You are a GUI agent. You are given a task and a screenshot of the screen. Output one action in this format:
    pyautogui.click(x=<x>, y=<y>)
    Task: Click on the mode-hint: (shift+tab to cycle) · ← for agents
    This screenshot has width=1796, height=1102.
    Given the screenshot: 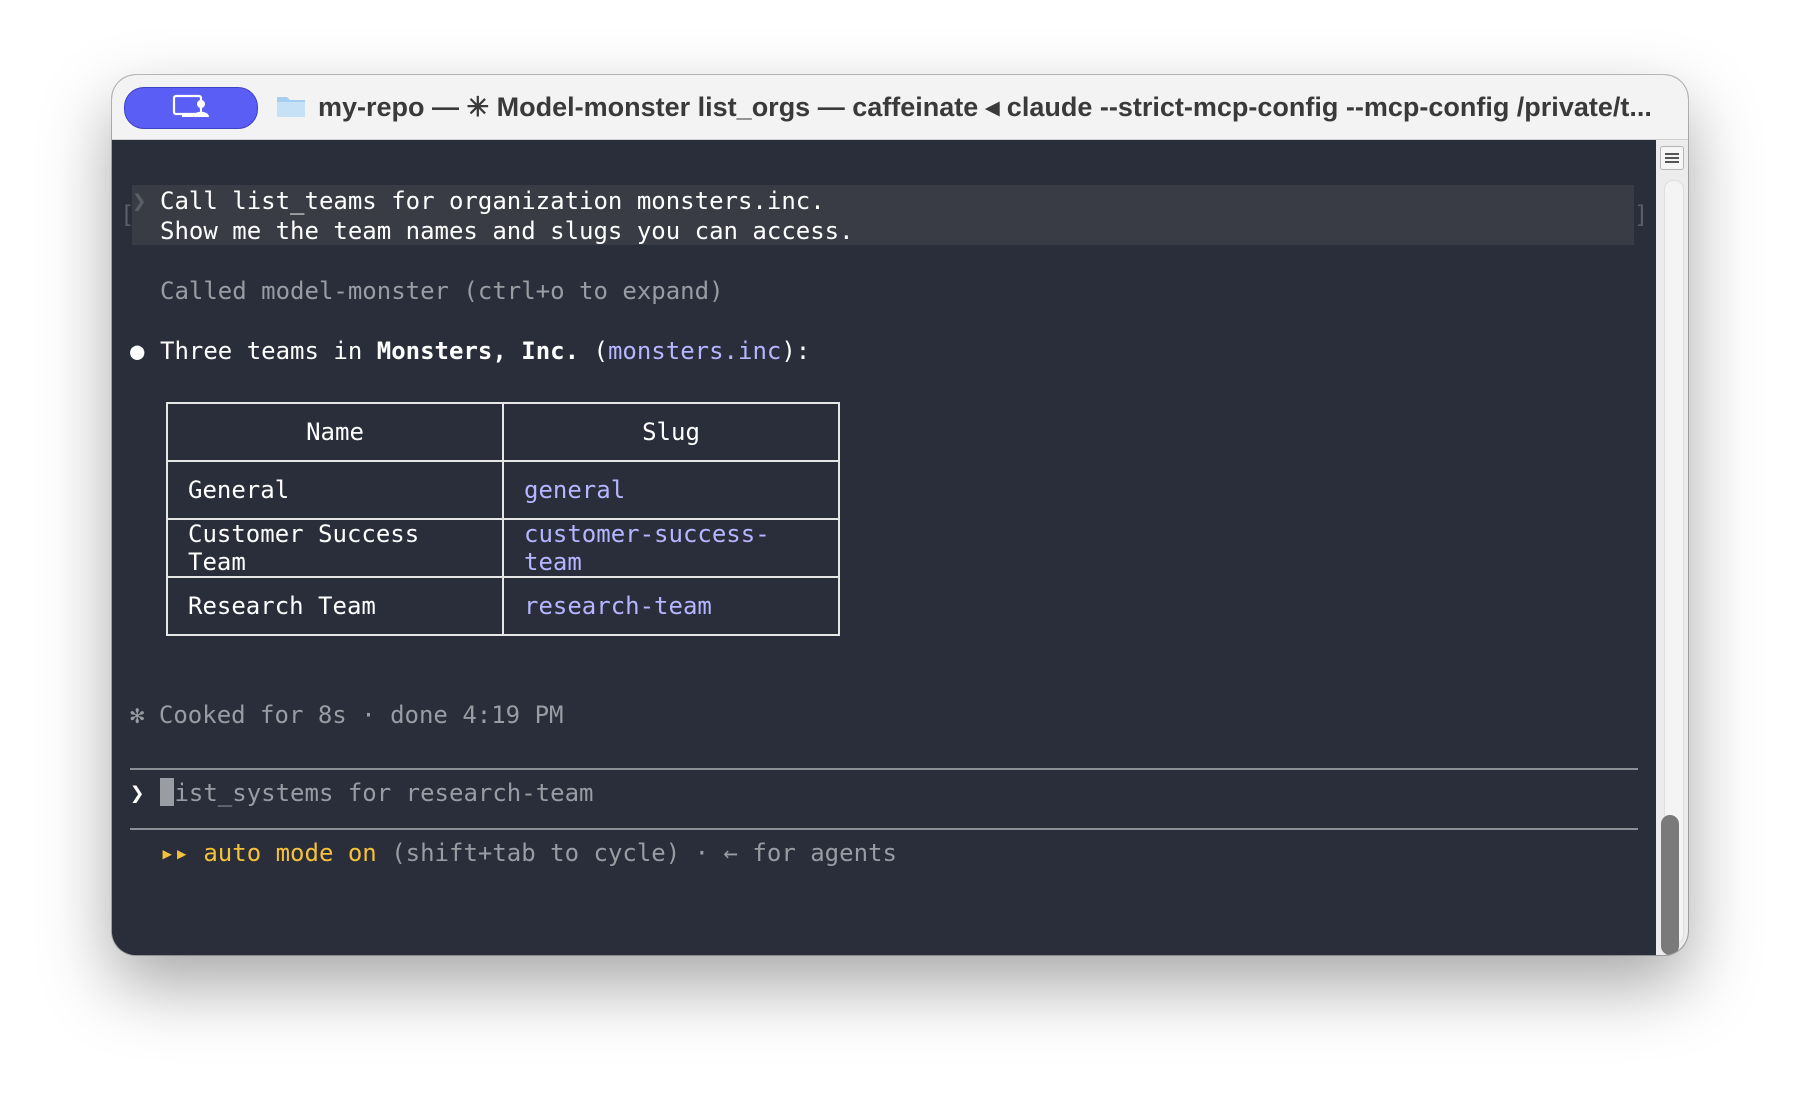 What is the action you would take?
    pyautogui.click(x=636, y=853)
    